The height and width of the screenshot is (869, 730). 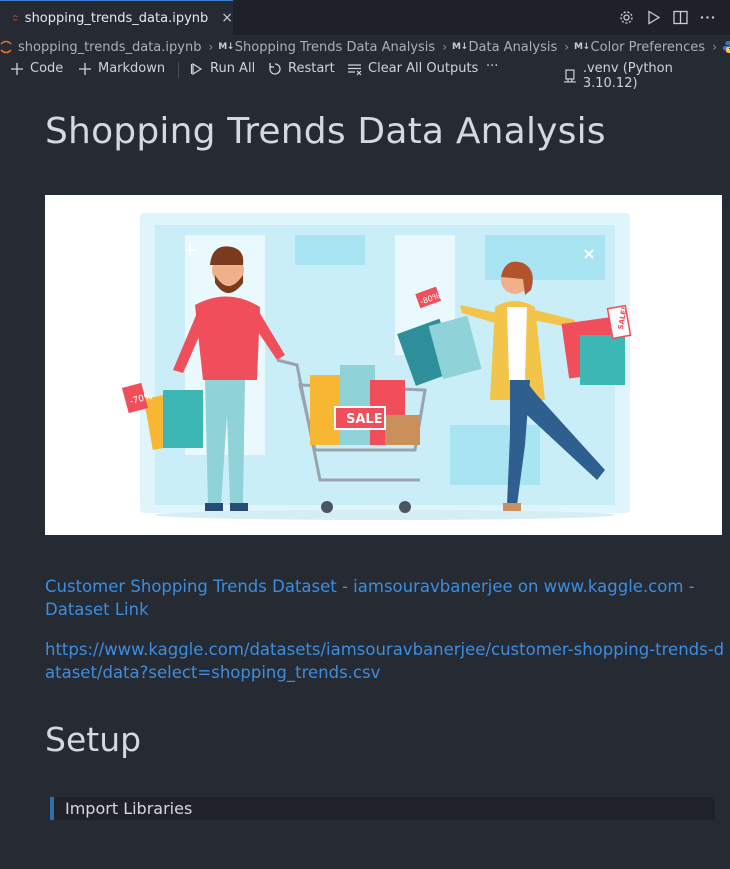 I want to click on kernel-label: .venv (Python 3.10.12), so click(x=627, y=76).